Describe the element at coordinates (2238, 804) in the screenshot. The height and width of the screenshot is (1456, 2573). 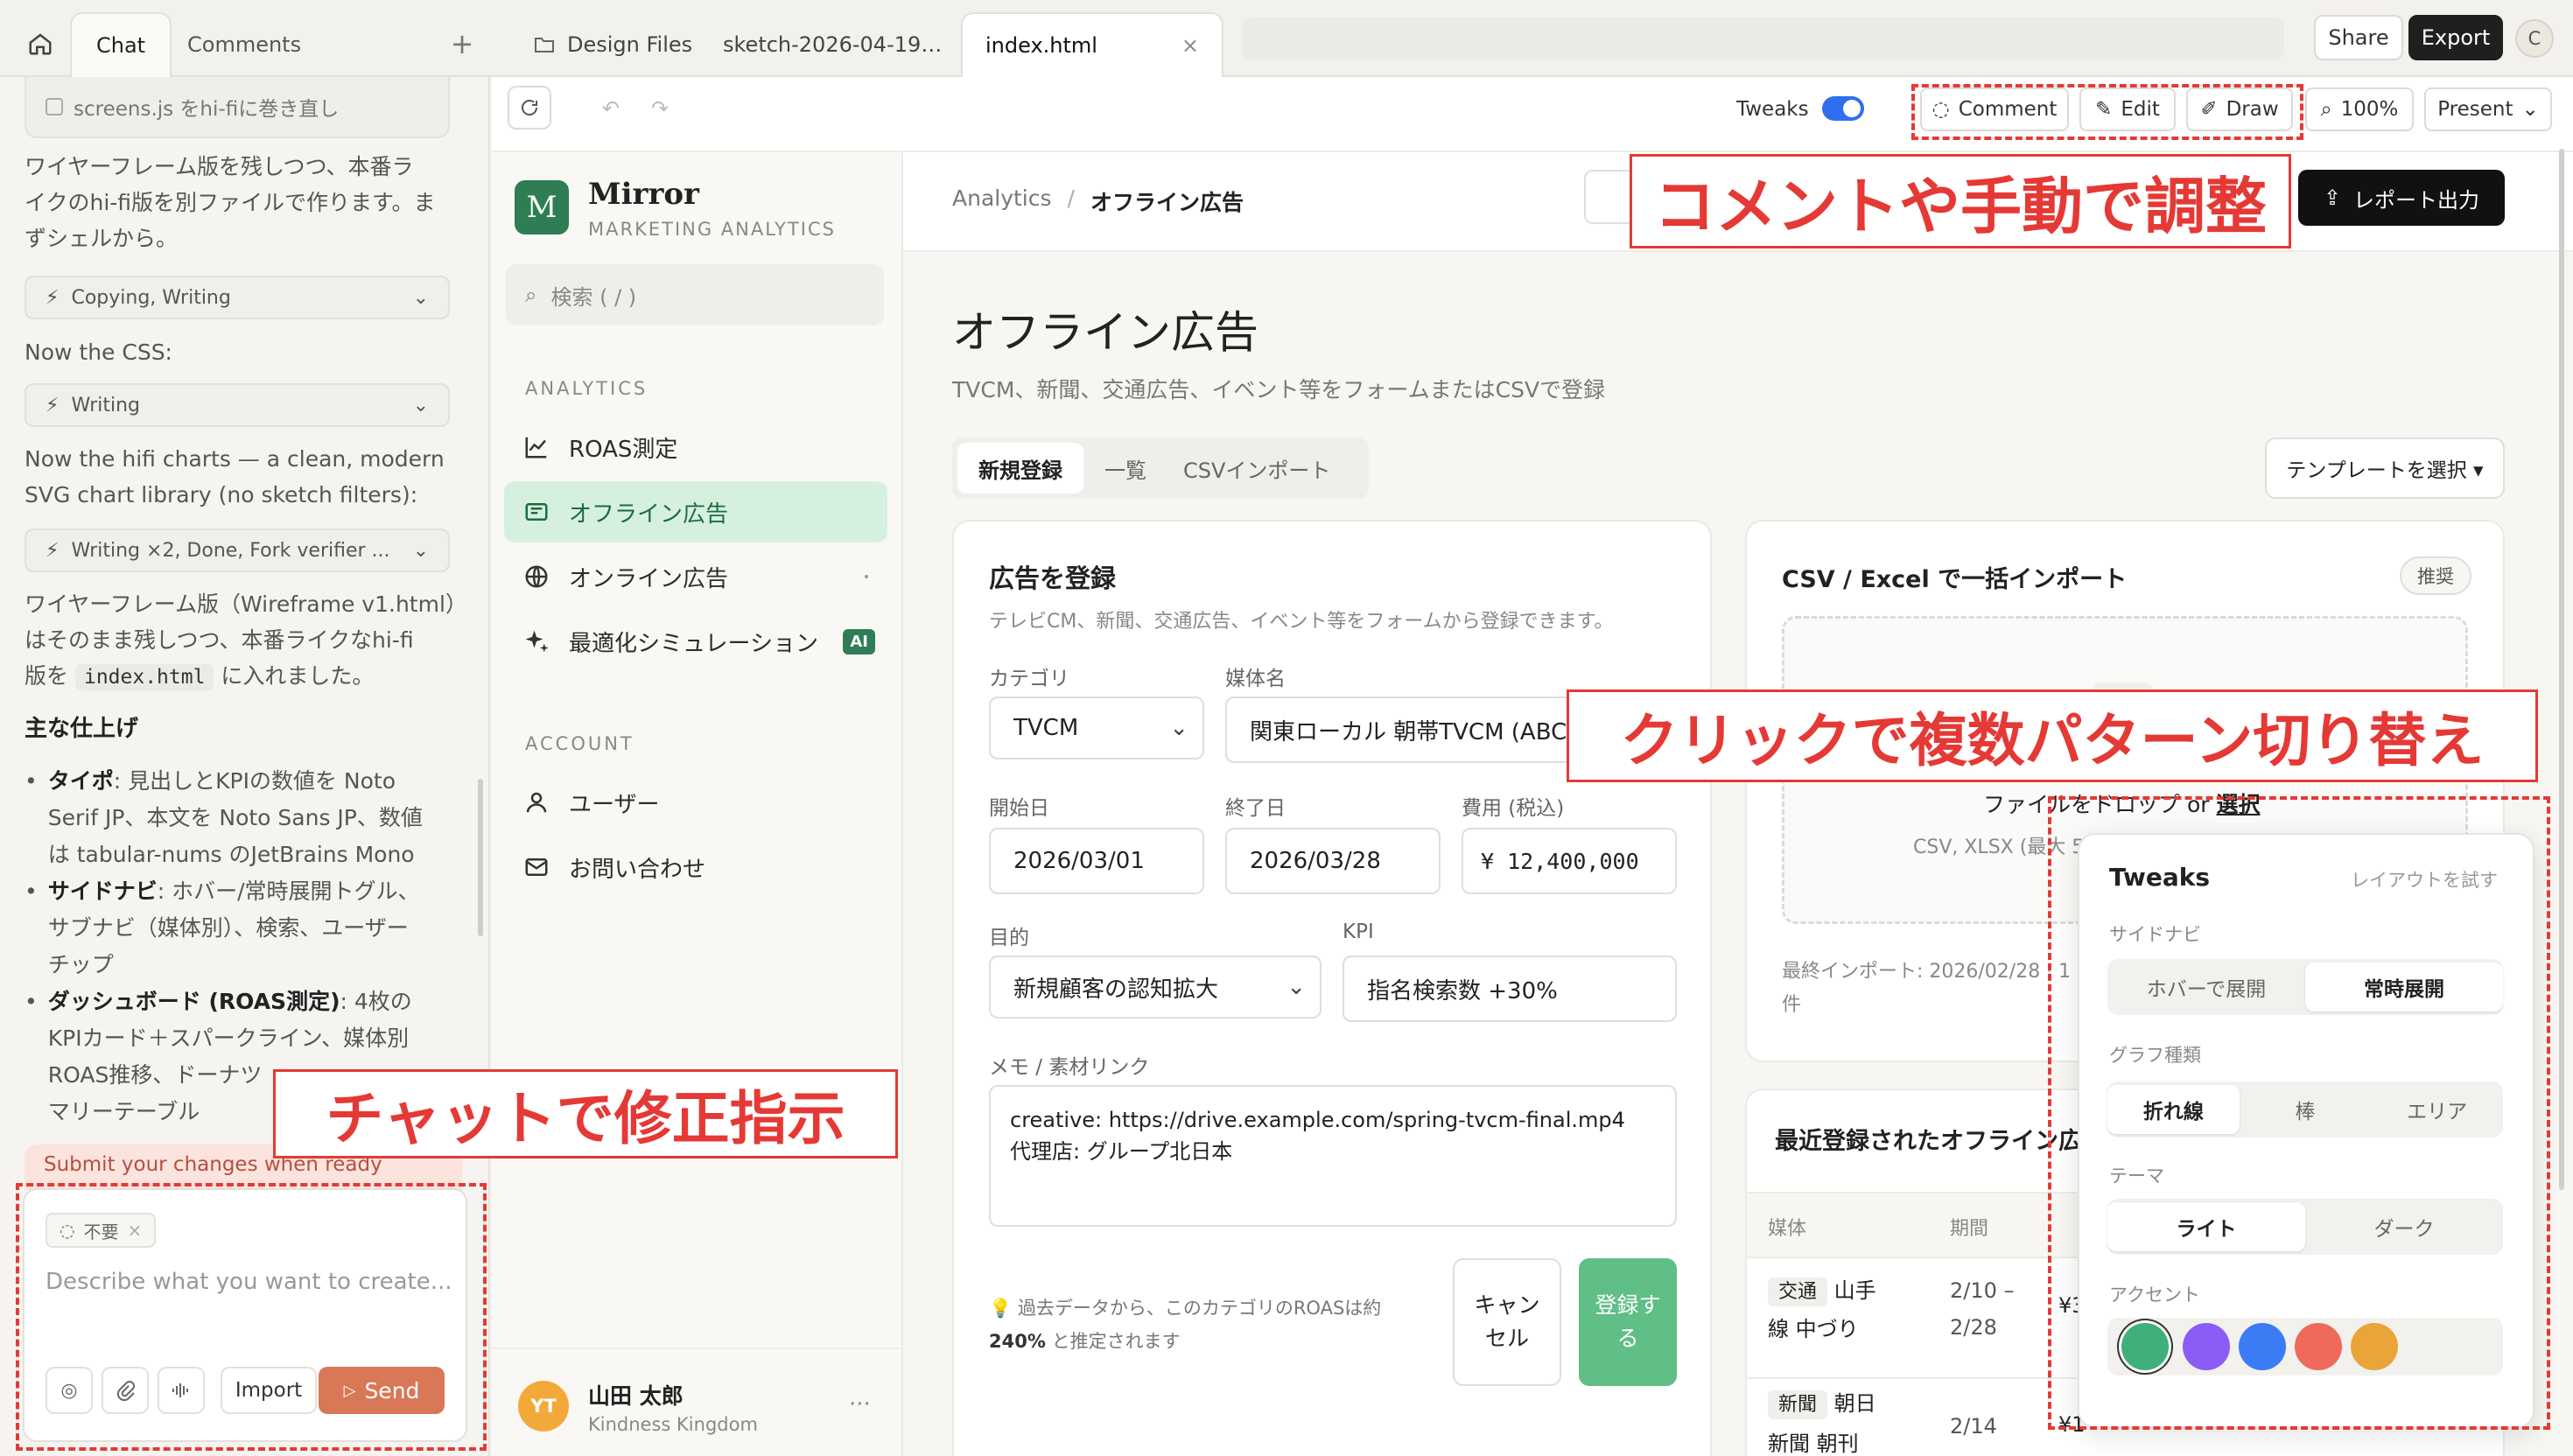
I see `select-file-link: 選択` at that location.